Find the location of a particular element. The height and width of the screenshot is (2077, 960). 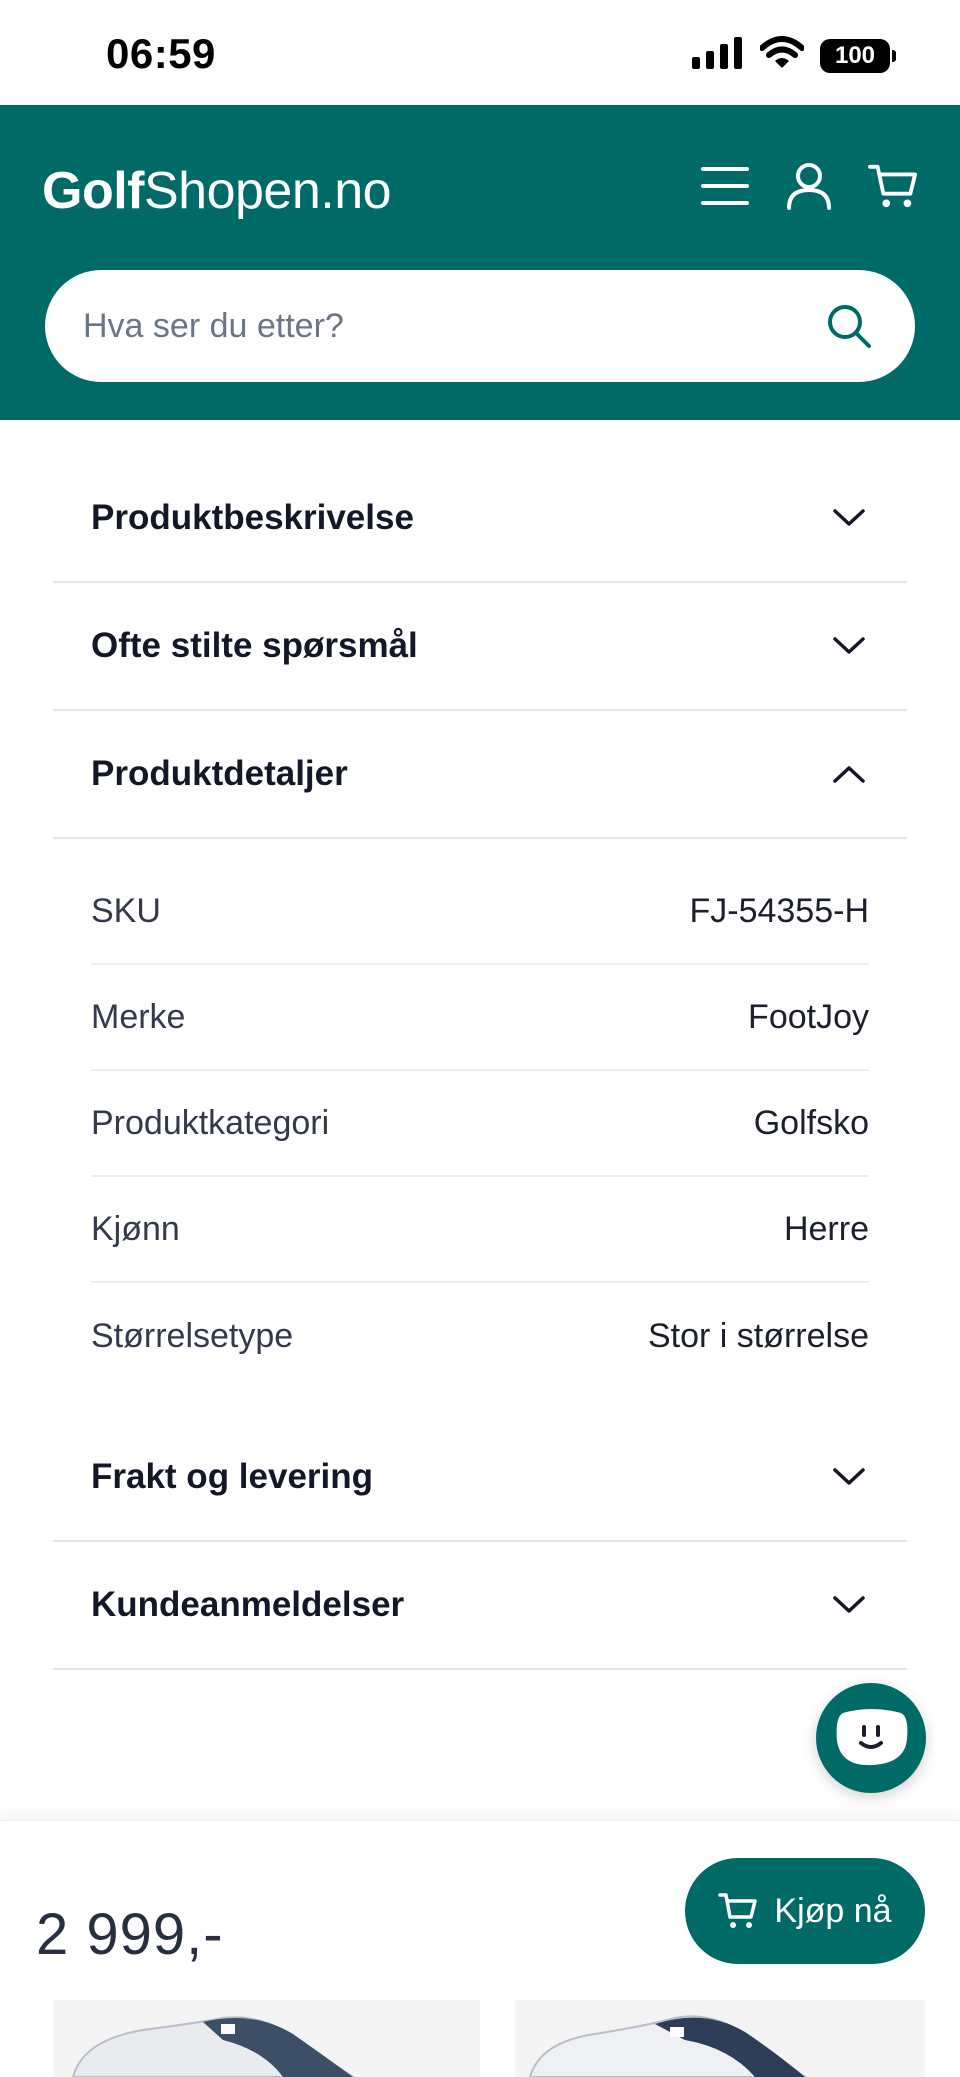

cart-button is located at coordinates (893, 186).